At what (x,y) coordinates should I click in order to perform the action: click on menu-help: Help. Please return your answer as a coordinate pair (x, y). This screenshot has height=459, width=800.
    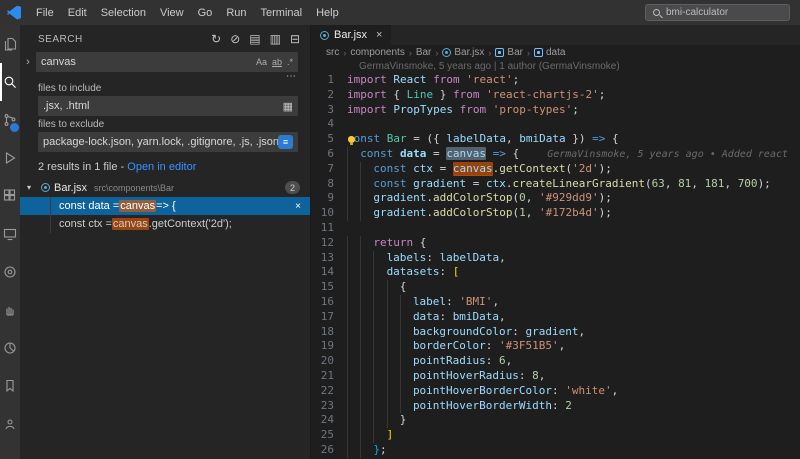
    Looking at the image, I should click on (327, 13).